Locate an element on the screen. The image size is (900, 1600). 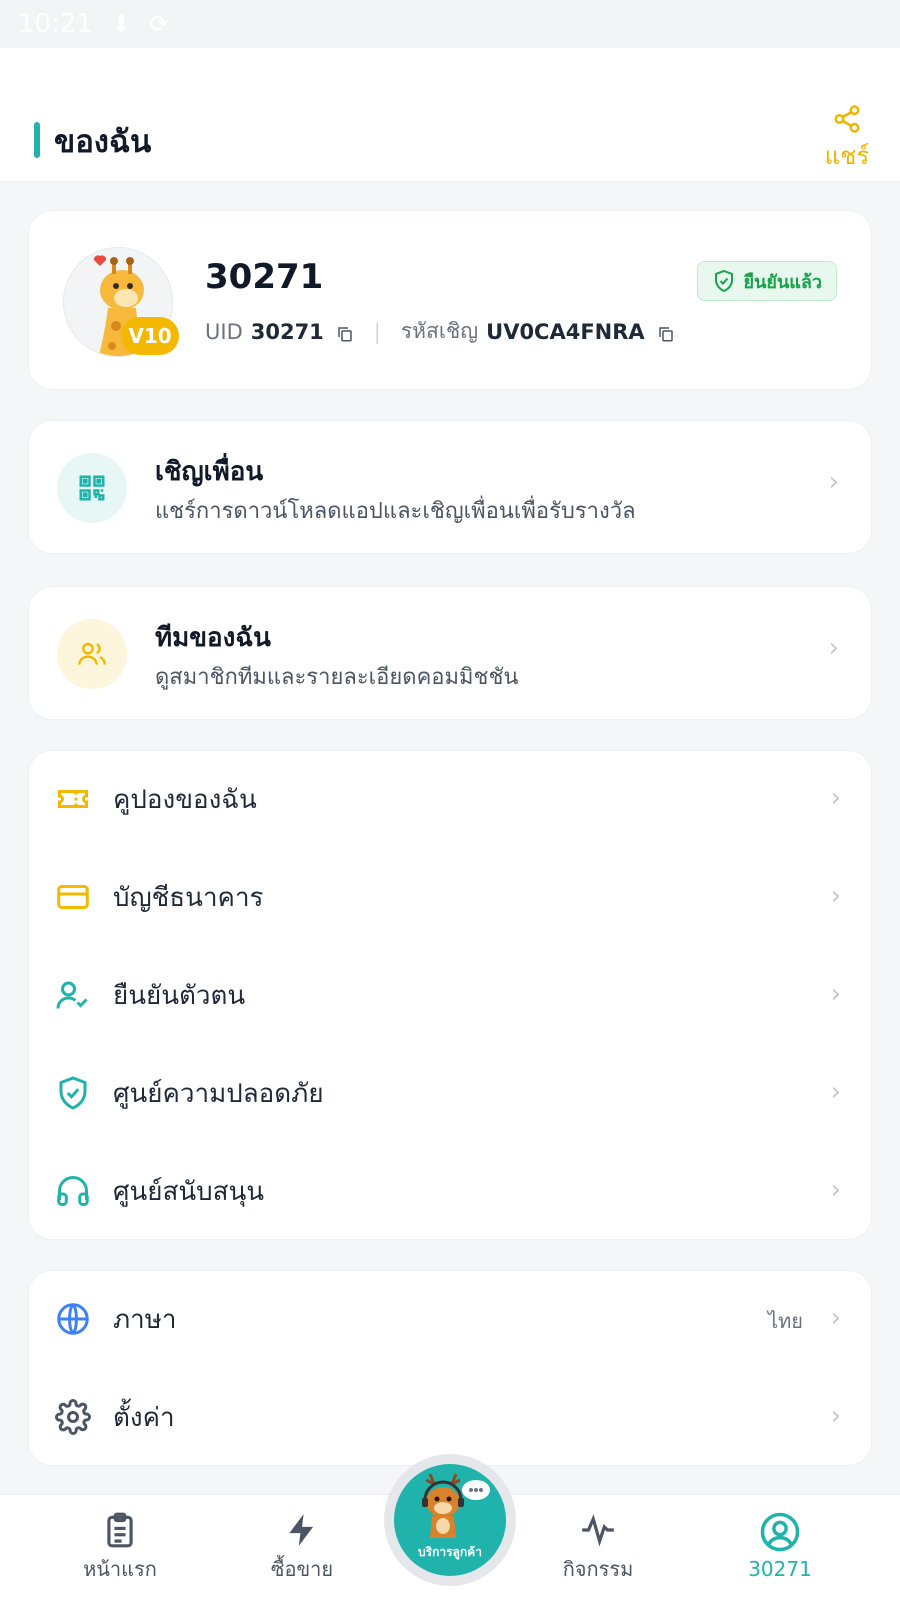
nav-profile: 30271 is located at coordinates (780, 1546).